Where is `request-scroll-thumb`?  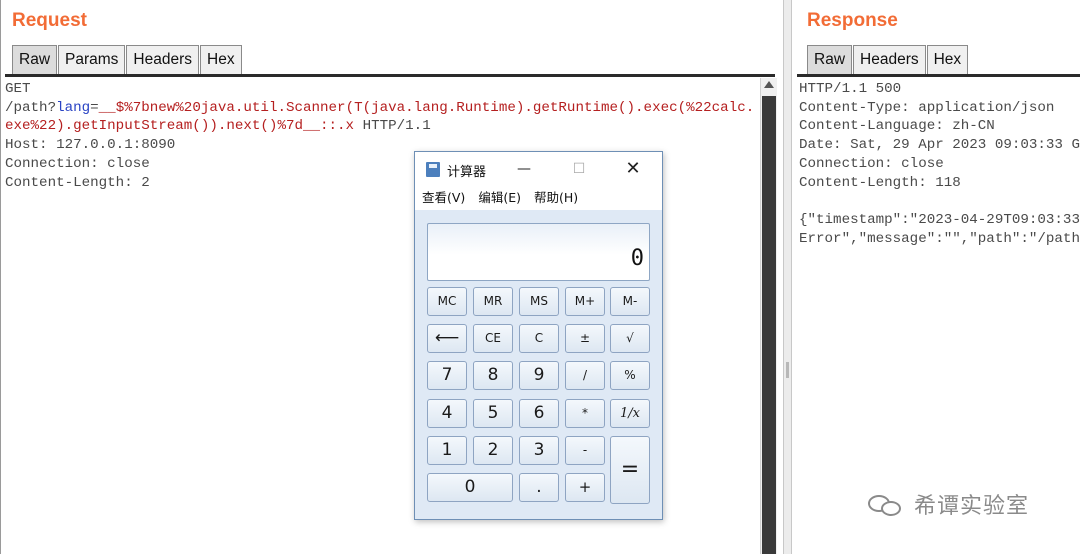 request-scroll-thumb is located at coordinates (769, 325).